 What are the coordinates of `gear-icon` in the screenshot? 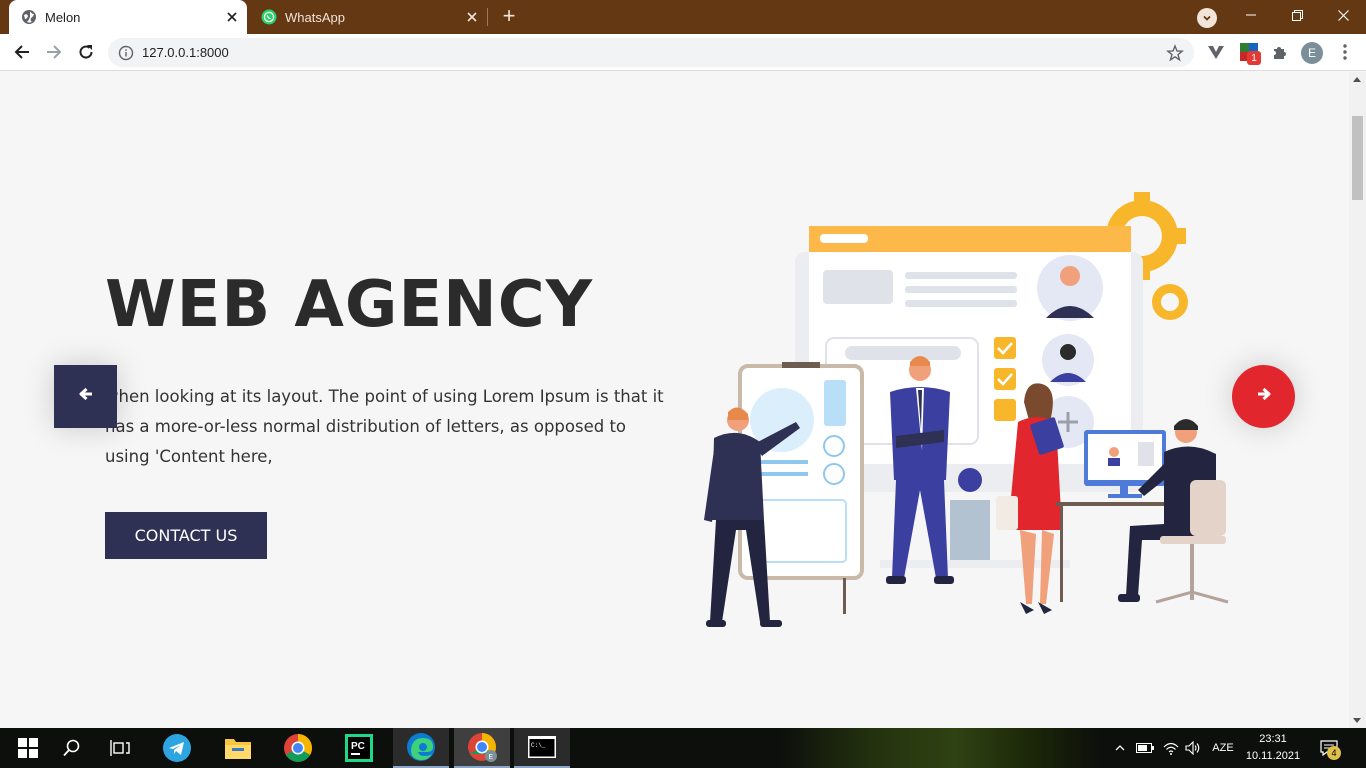 It's located at (1170, 302).